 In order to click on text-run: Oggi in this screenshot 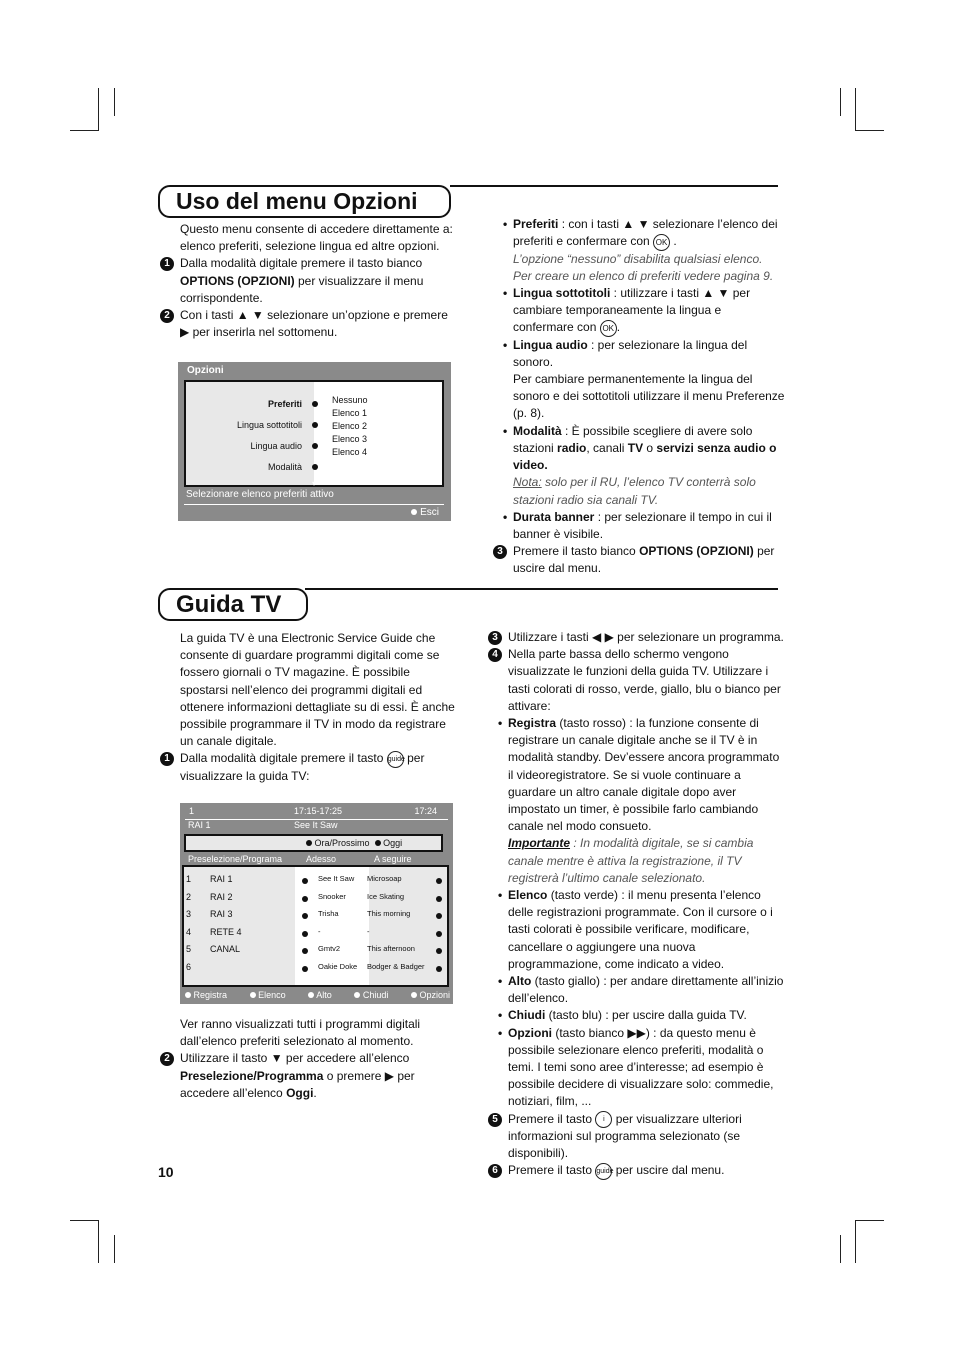, I will do `click(300, 1092)`.